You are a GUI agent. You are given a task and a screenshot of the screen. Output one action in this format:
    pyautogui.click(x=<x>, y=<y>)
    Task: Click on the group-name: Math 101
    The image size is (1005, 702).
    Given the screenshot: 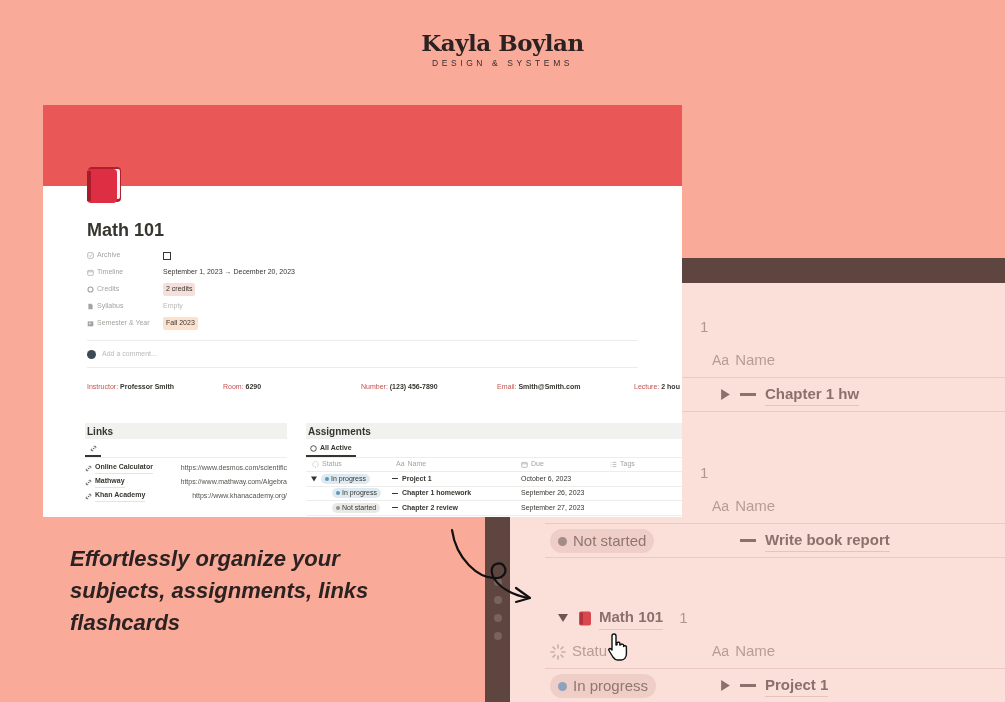 What is the action you would take?
    pyautogui.click(x=631, y=618)
    